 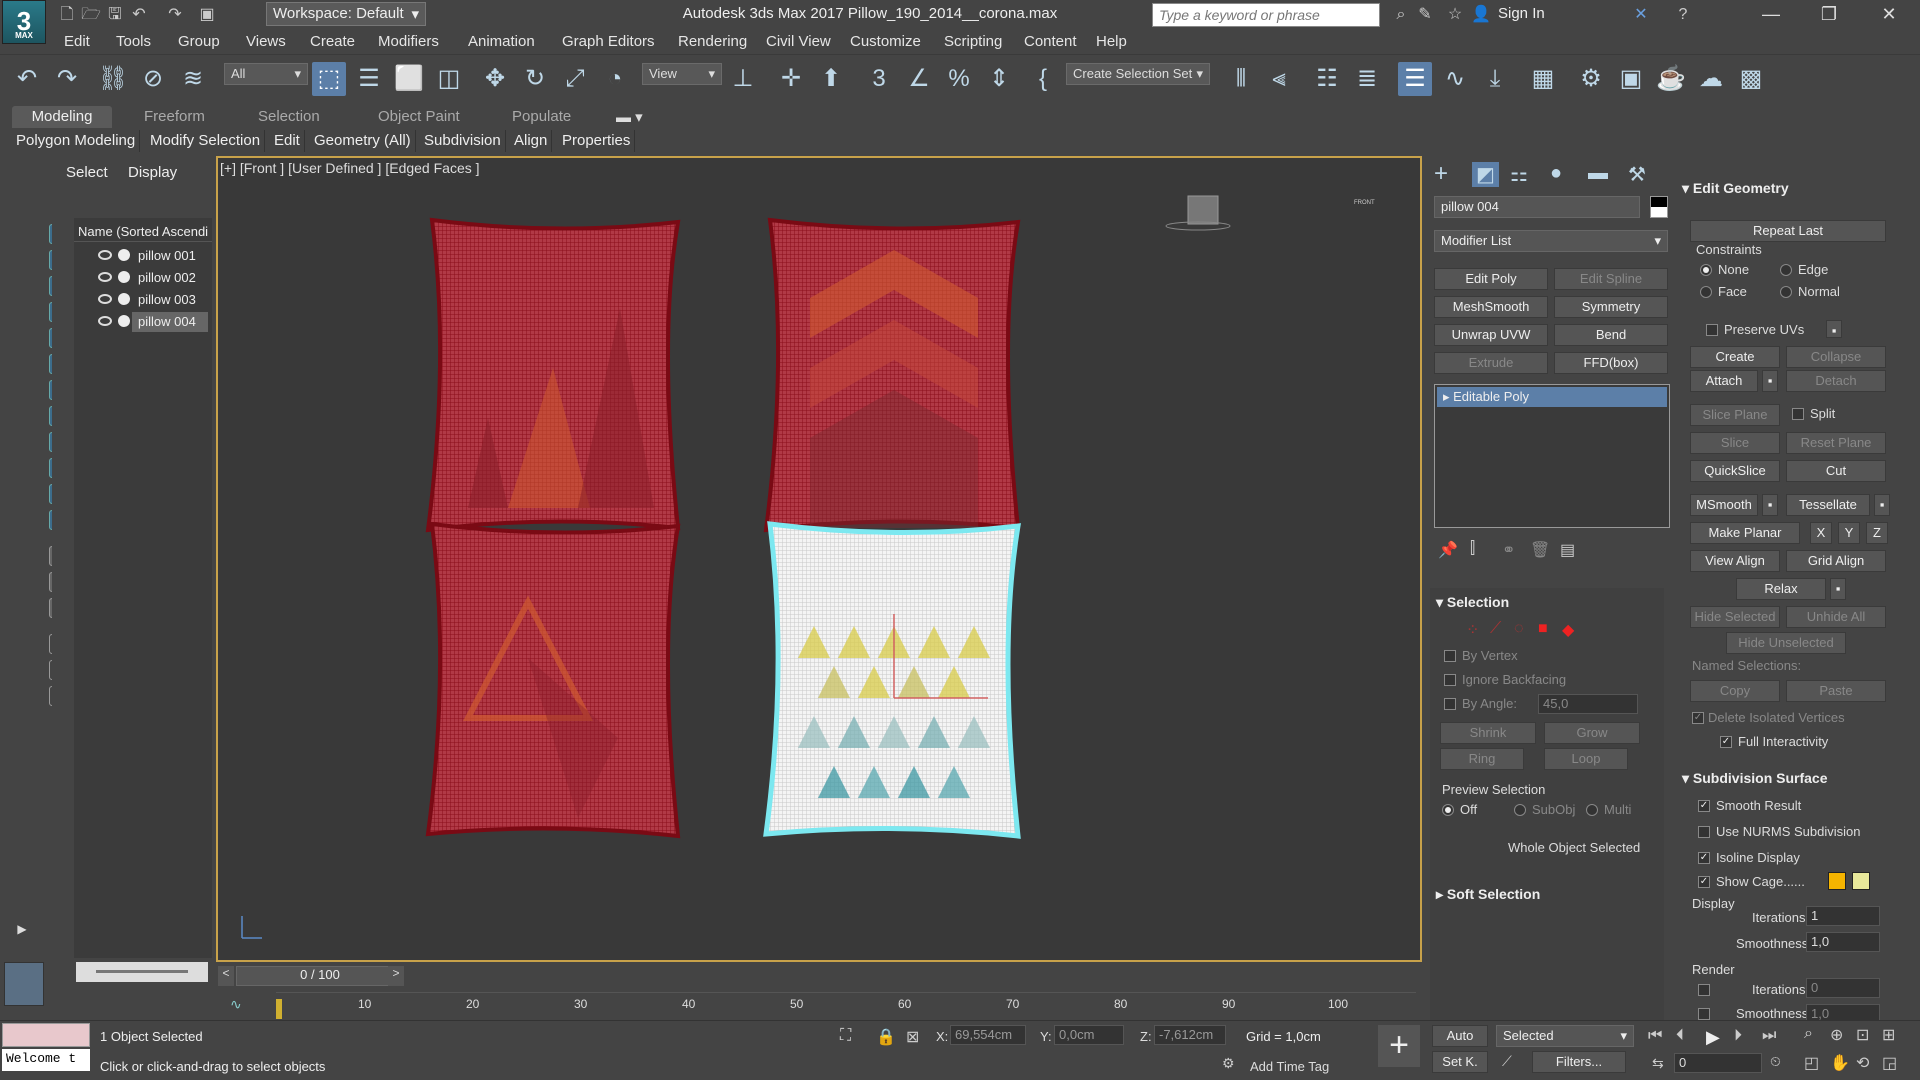 I want to click on star-icon: ☆, so click(x=1455, y=15).